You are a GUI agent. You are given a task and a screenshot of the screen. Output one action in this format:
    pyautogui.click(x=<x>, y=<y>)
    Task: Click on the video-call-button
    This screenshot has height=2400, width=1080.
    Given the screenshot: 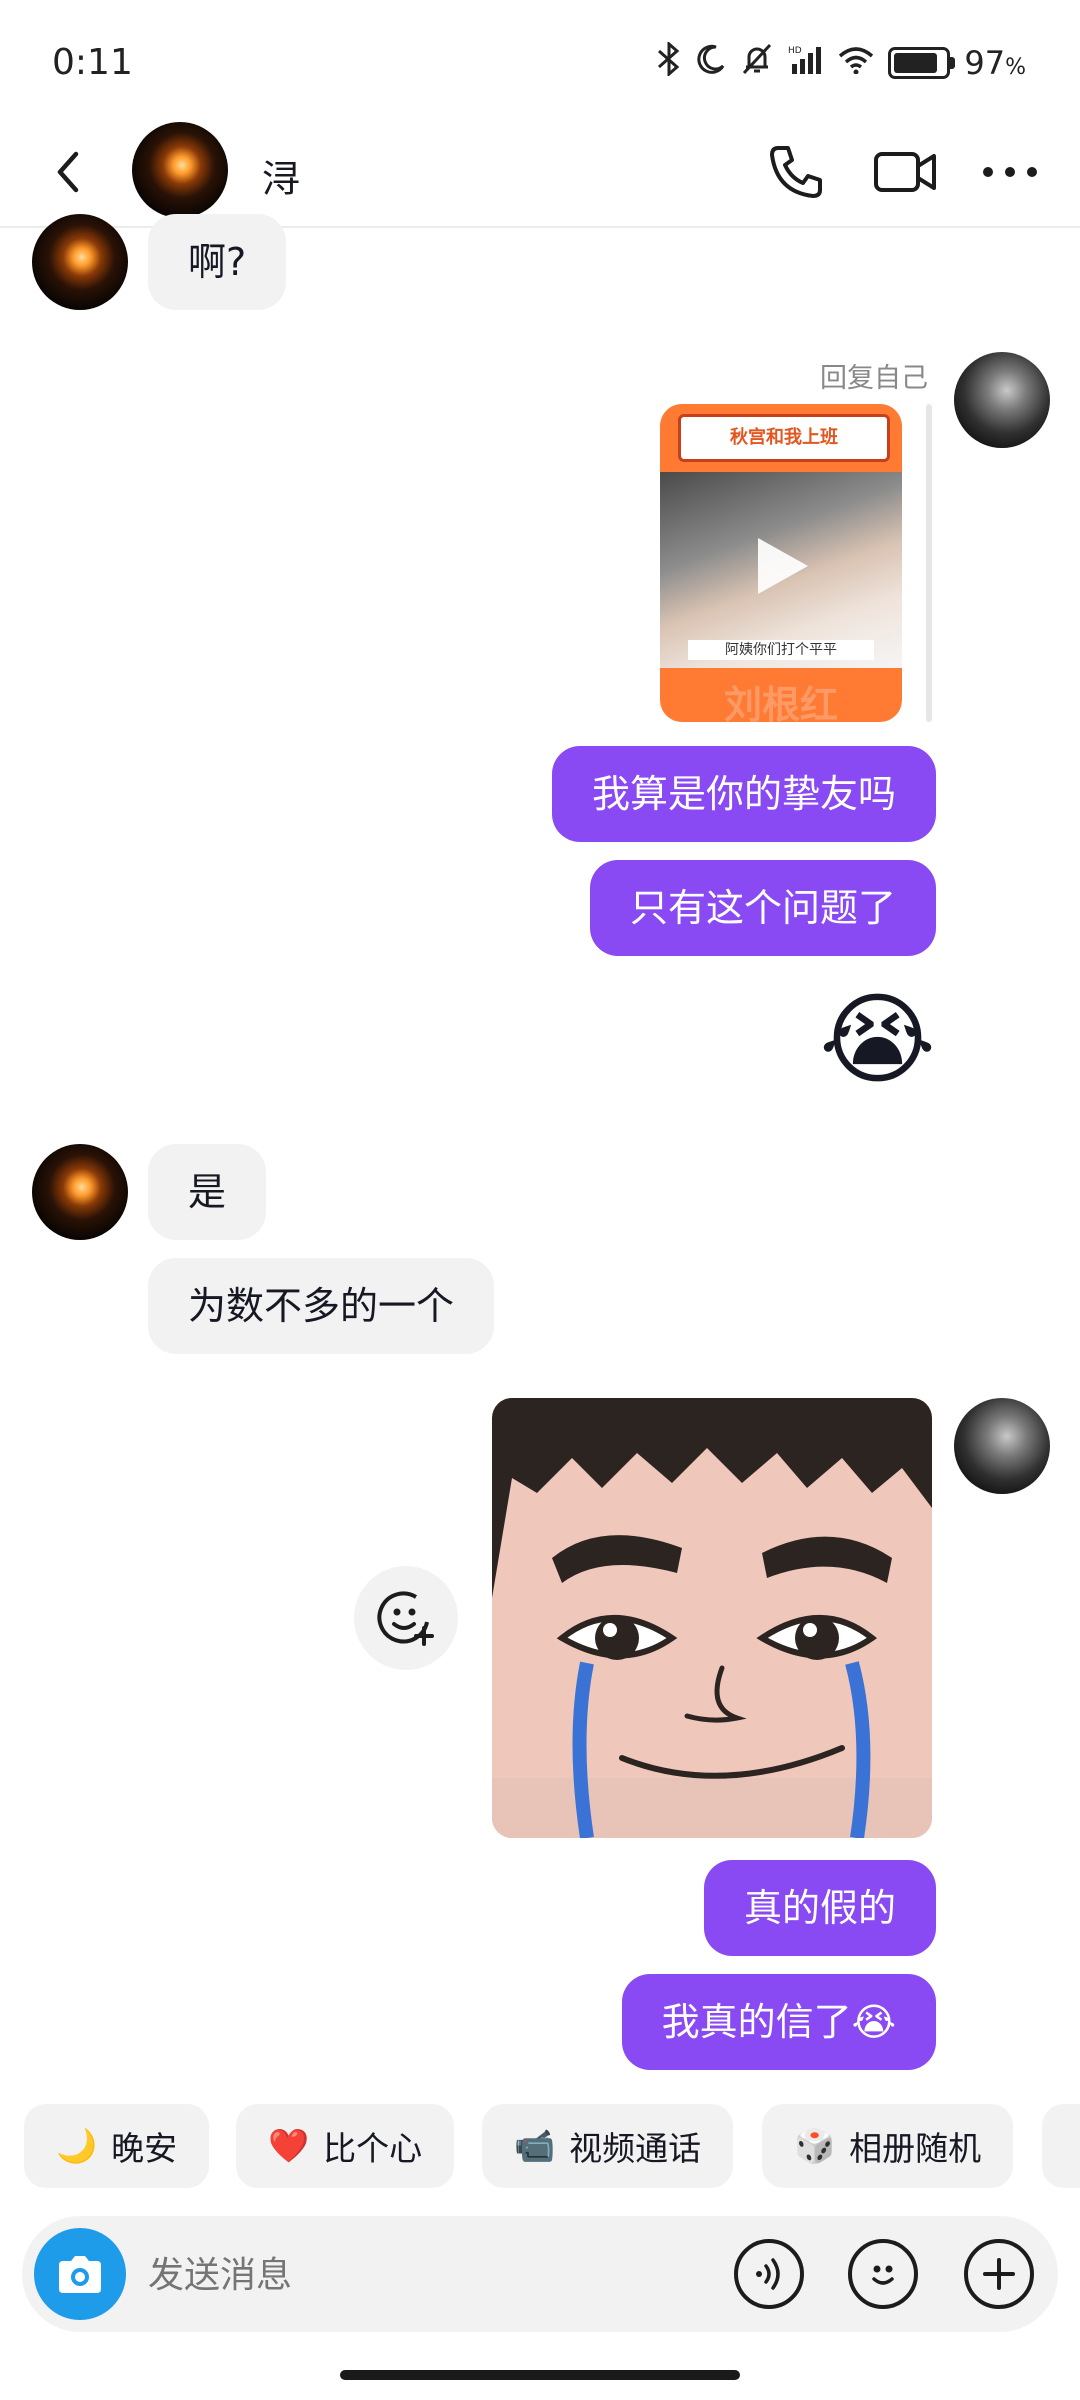 What is the action you would take?
    pyautogui.click(x=906, y=172)
    